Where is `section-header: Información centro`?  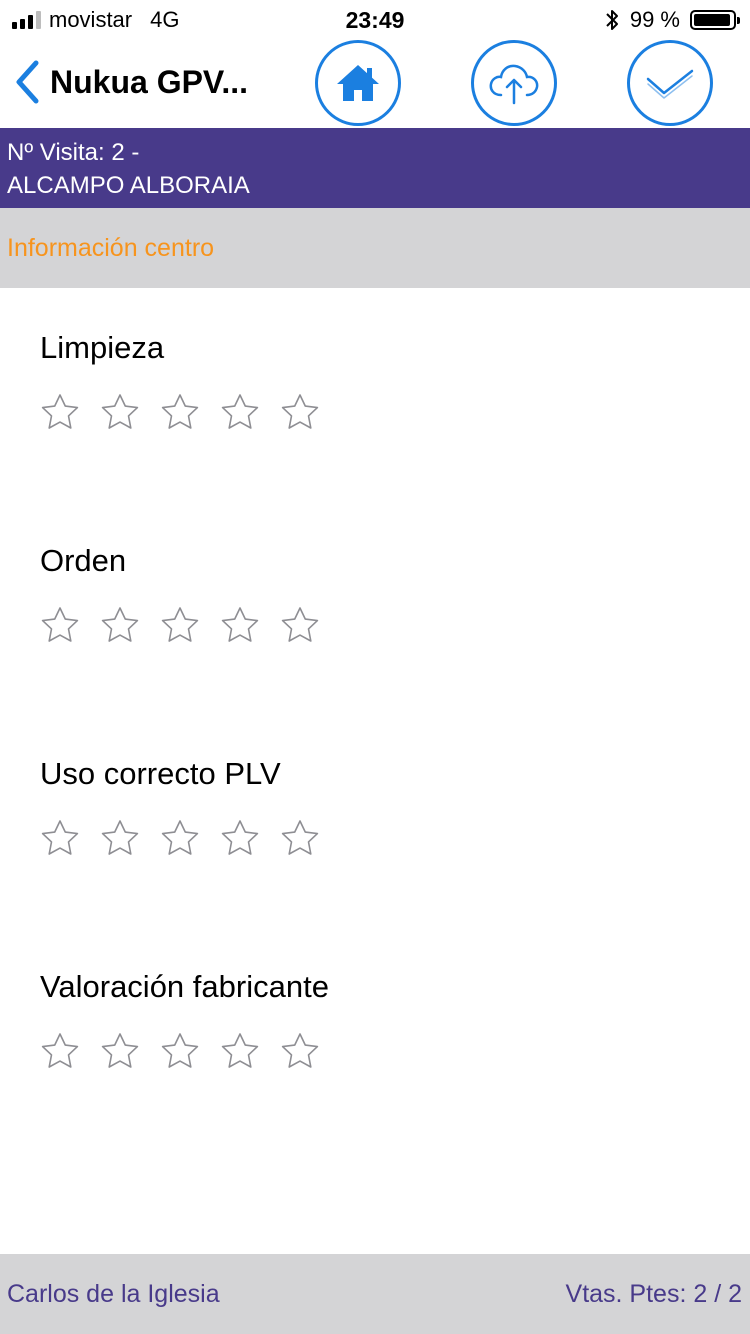
section-header: Información centro is located at coordinates (375, 248).